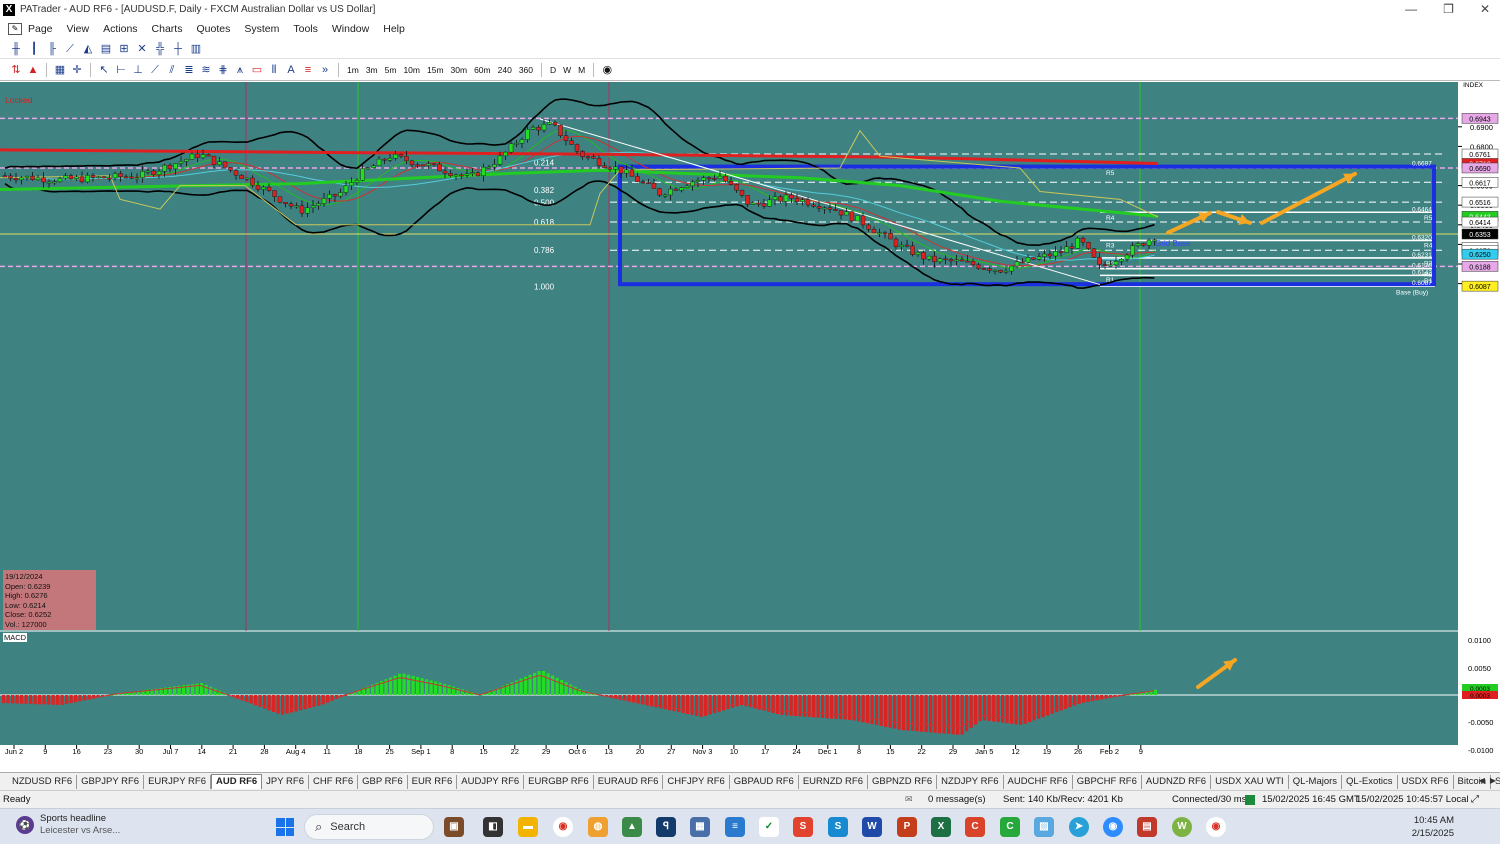 The height and width of the screenshot is (844, 1500). I want to click on timeframe-daily: D, so click(553, 70).